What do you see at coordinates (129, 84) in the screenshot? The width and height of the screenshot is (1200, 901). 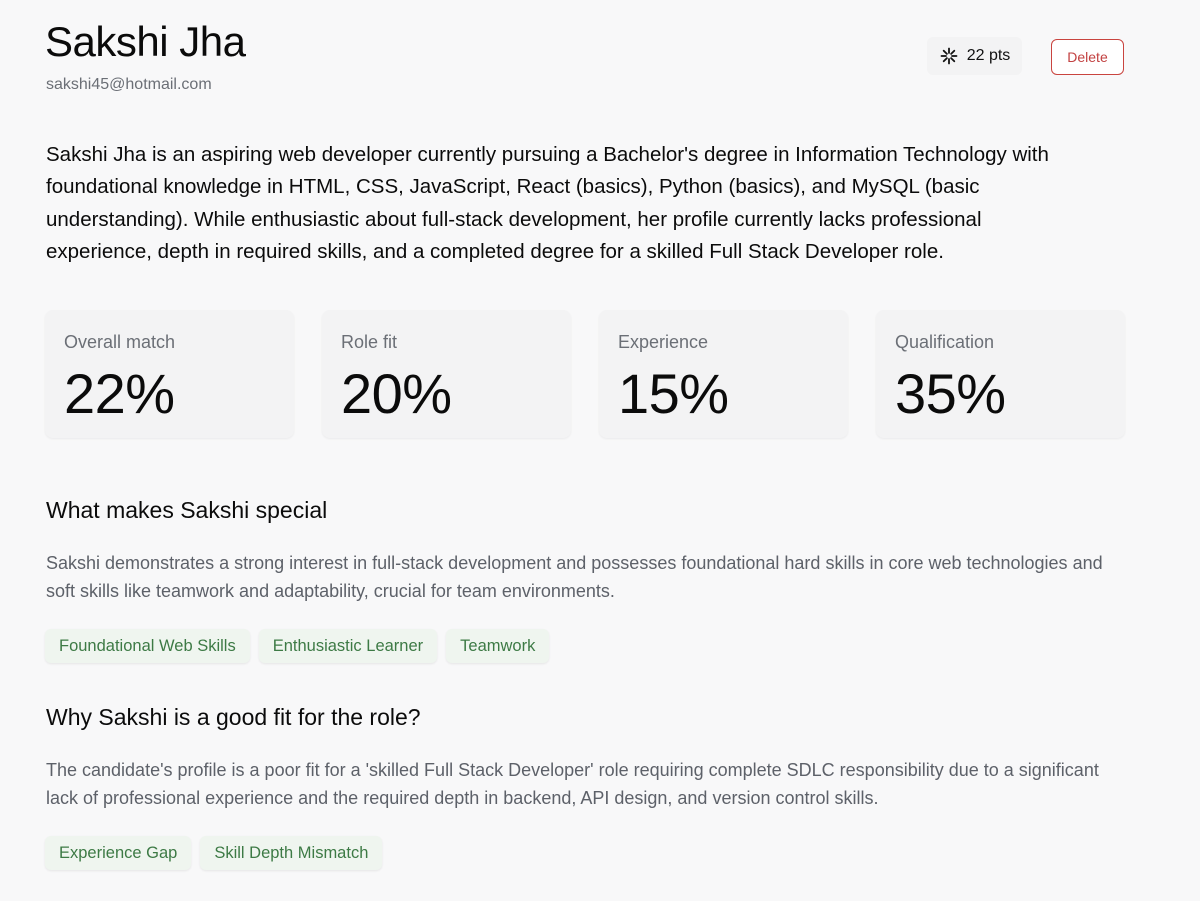 I see `candidate-email: sakshi45@hotmail.com` at bounding box center [129, 84].